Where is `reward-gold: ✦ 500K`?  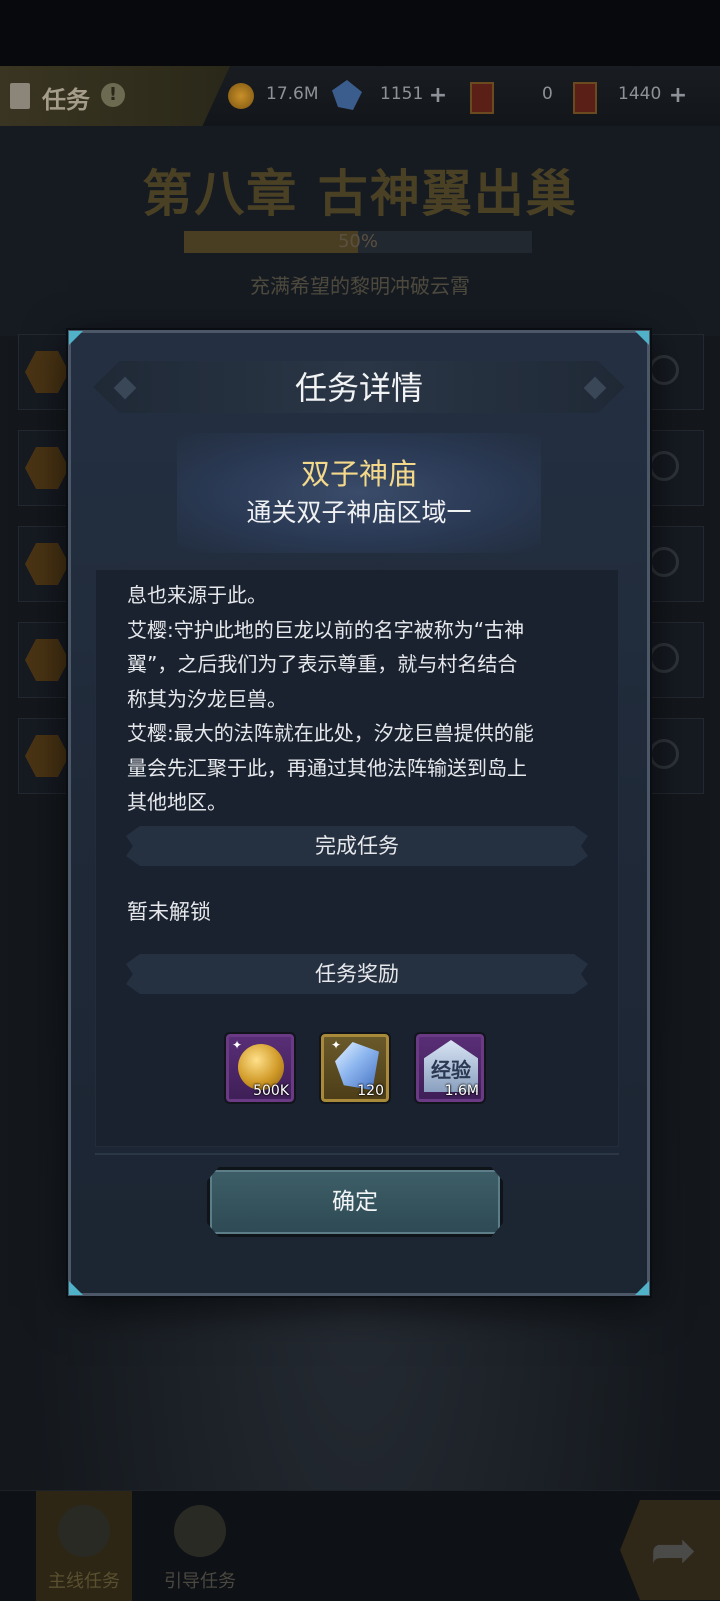
reward-gold: ✦ 500K is located at coordinates (260, 1068).